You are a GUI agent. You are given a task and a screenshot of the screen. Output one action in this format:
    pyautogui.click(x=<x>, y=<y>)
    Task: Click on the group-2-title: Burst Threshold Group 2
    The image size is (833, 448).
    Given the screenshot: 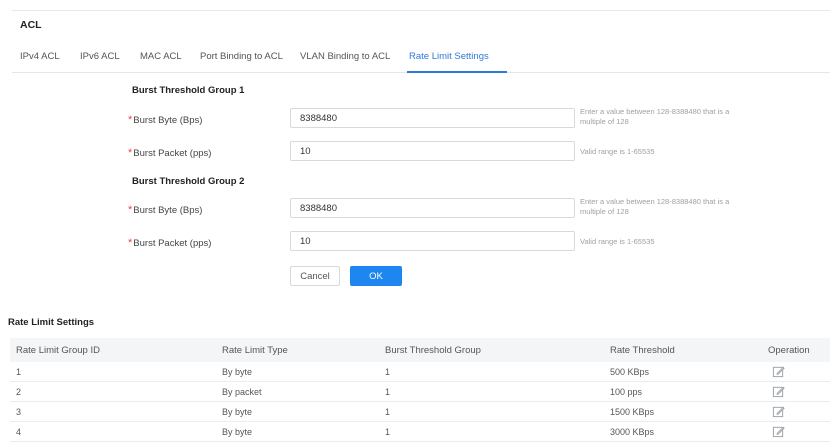 What is the action you would take?
    pyautogui.click(x=188, y=181)
    